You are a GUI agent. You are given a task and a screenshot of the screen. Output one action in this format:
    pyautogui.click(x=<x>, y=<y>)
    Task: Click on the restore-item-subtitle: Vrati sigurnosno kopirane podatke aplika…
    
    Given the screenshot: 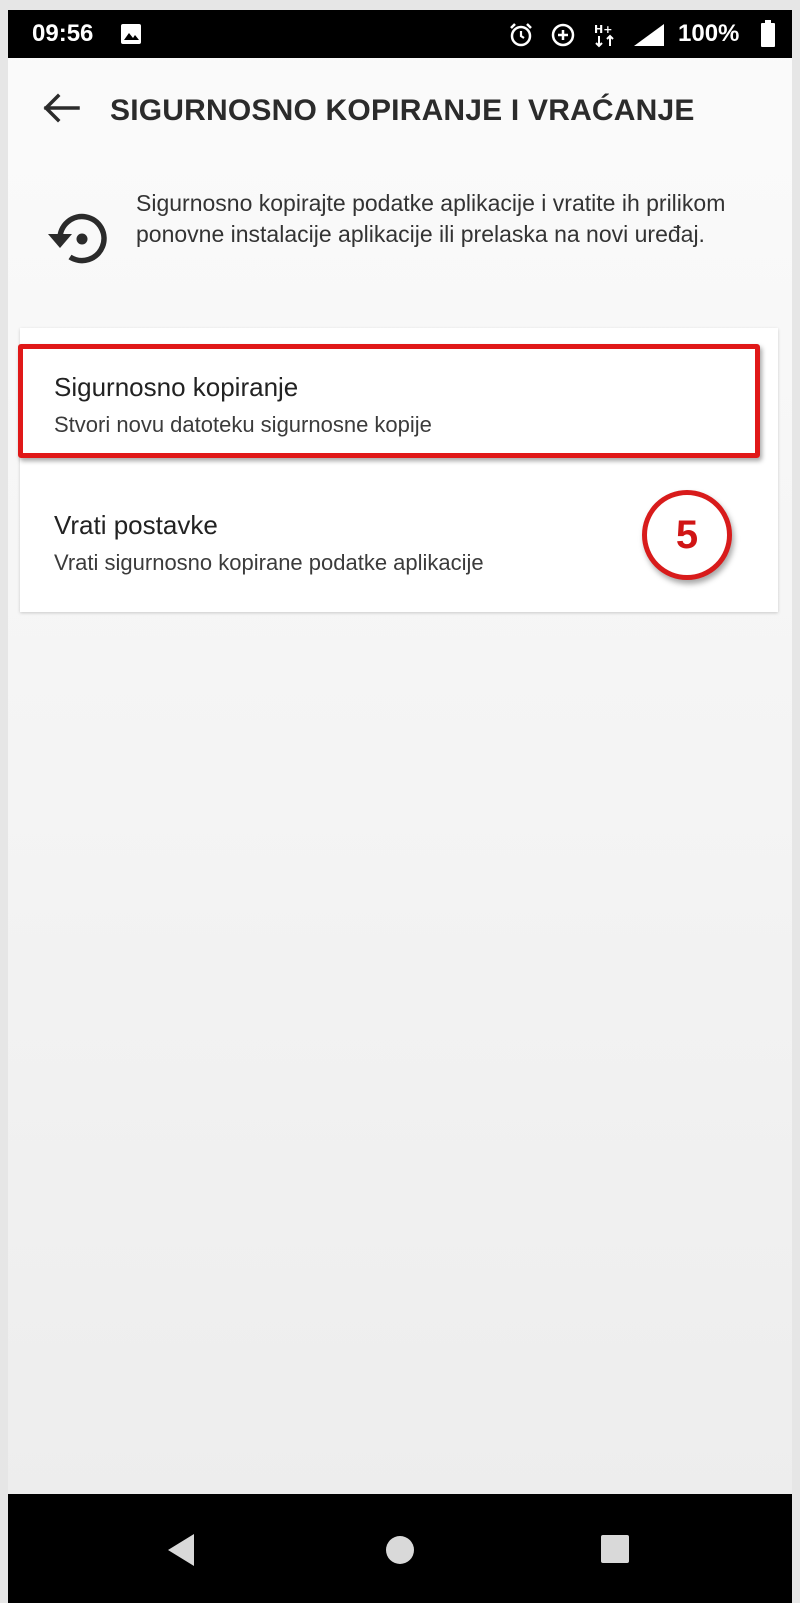 What is the action you would take?
    pyautogui.click(x=269, y=562)
    